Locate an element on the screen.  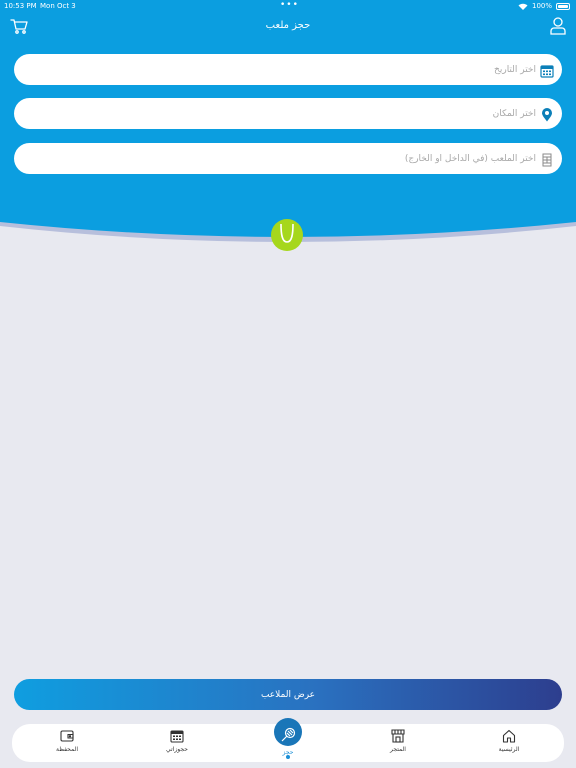
book-tab-circle is located at coordinates (288, 732).